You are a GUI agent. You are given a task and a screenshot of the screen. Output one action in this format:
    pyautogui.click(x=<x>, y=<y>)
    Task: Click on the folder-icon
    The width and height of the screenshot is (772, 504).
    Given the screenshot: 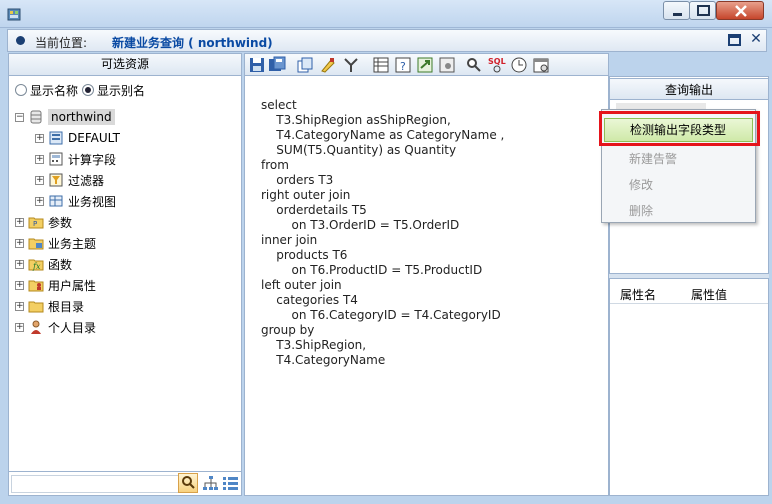 What is the action you would take?
    pyautogui.click(x=36, y=307)
    